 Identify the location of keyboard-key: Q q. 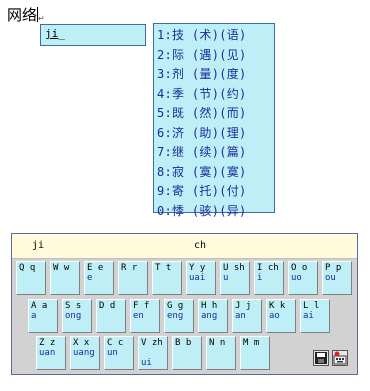
(31, 278).